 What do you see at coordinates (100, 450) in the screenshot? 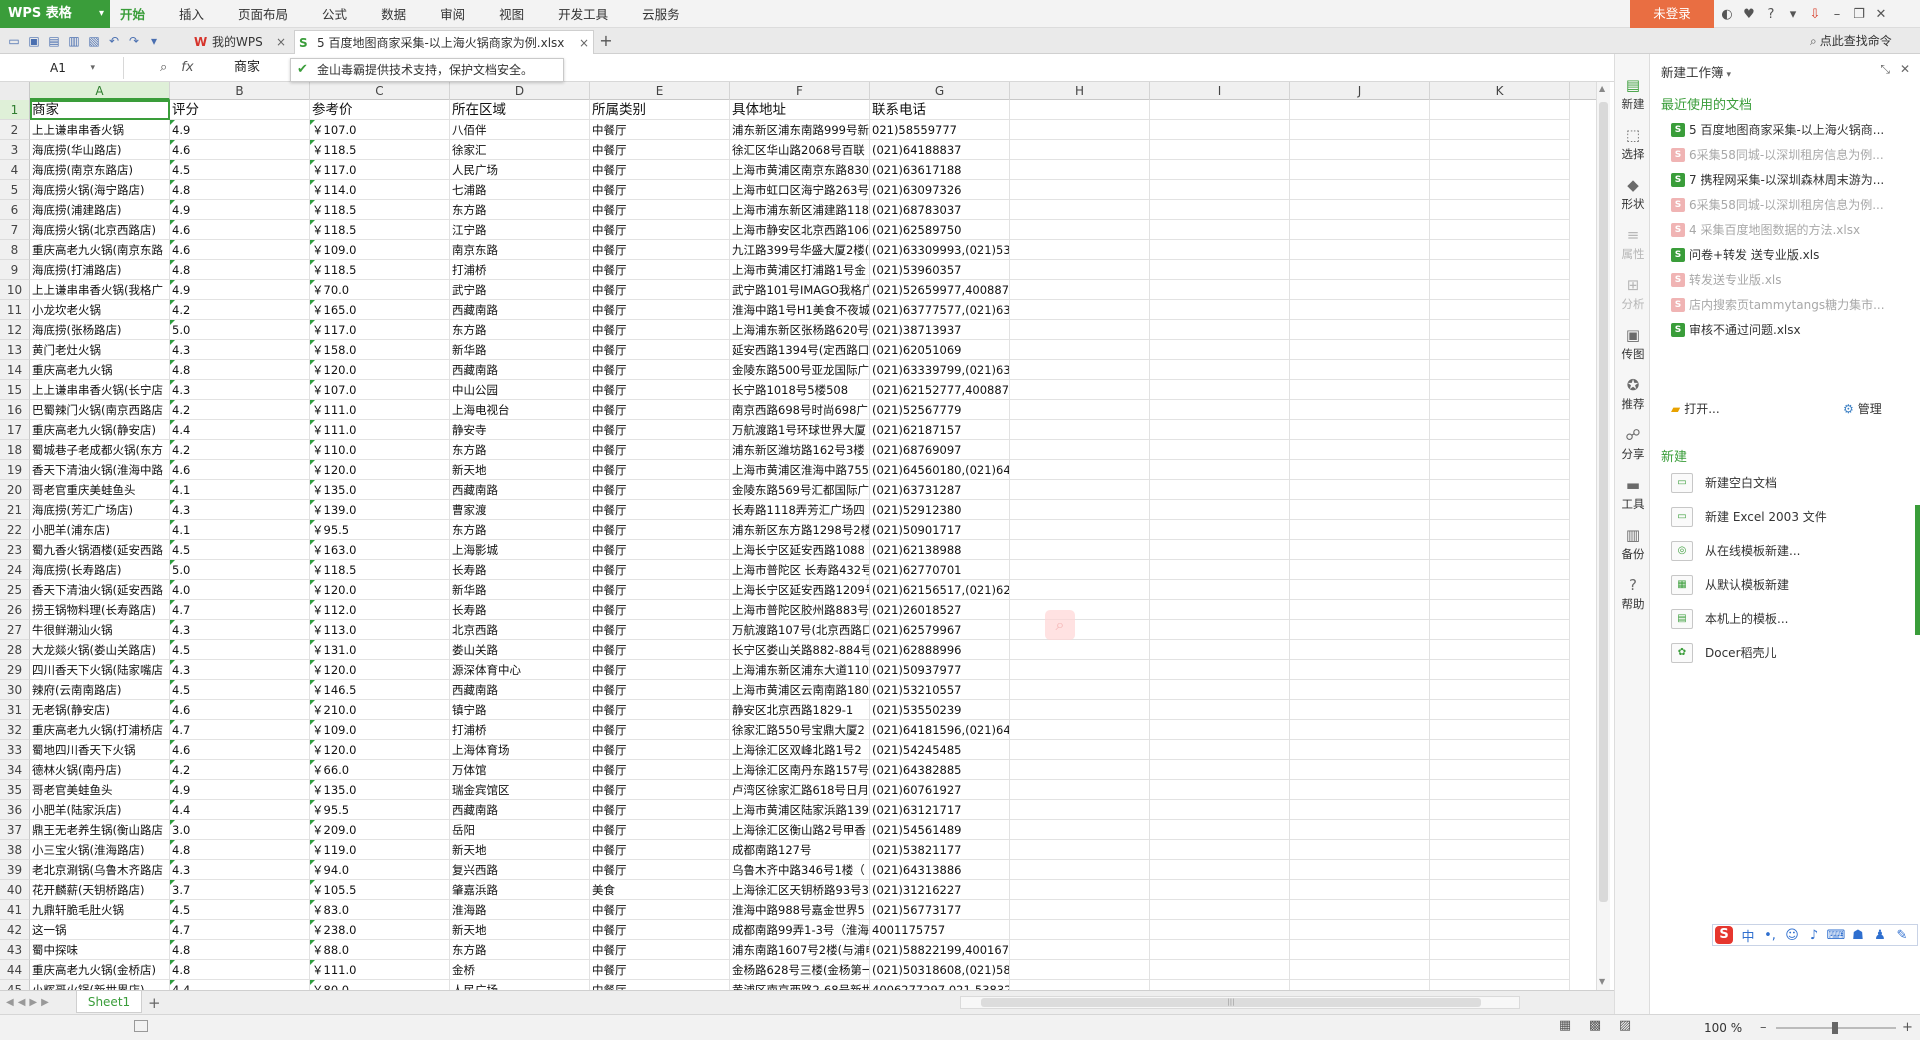
I see `cell: 蜀城巷子老成都火锅(东方` at bounding box center [100, 450].